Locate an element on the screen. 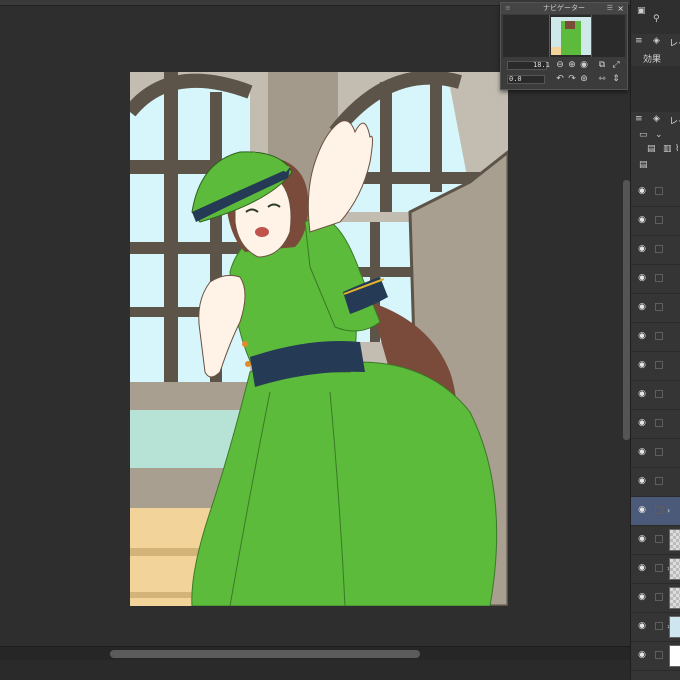 The image size is (680, 680). flip-horizontal-icon: ⇿ is located at coordinates (602, 79).